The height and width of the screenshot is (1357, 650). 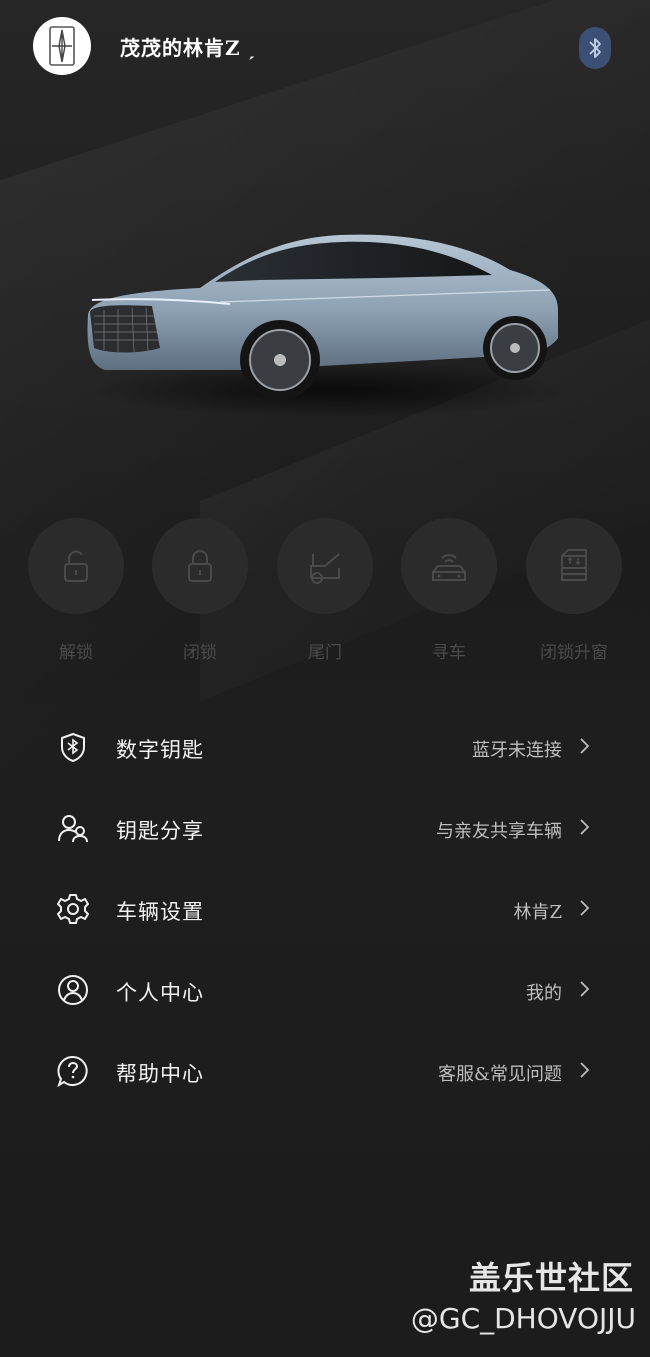 I want to click on menu-label: 帮助中心, so click(x=160, y=1074).